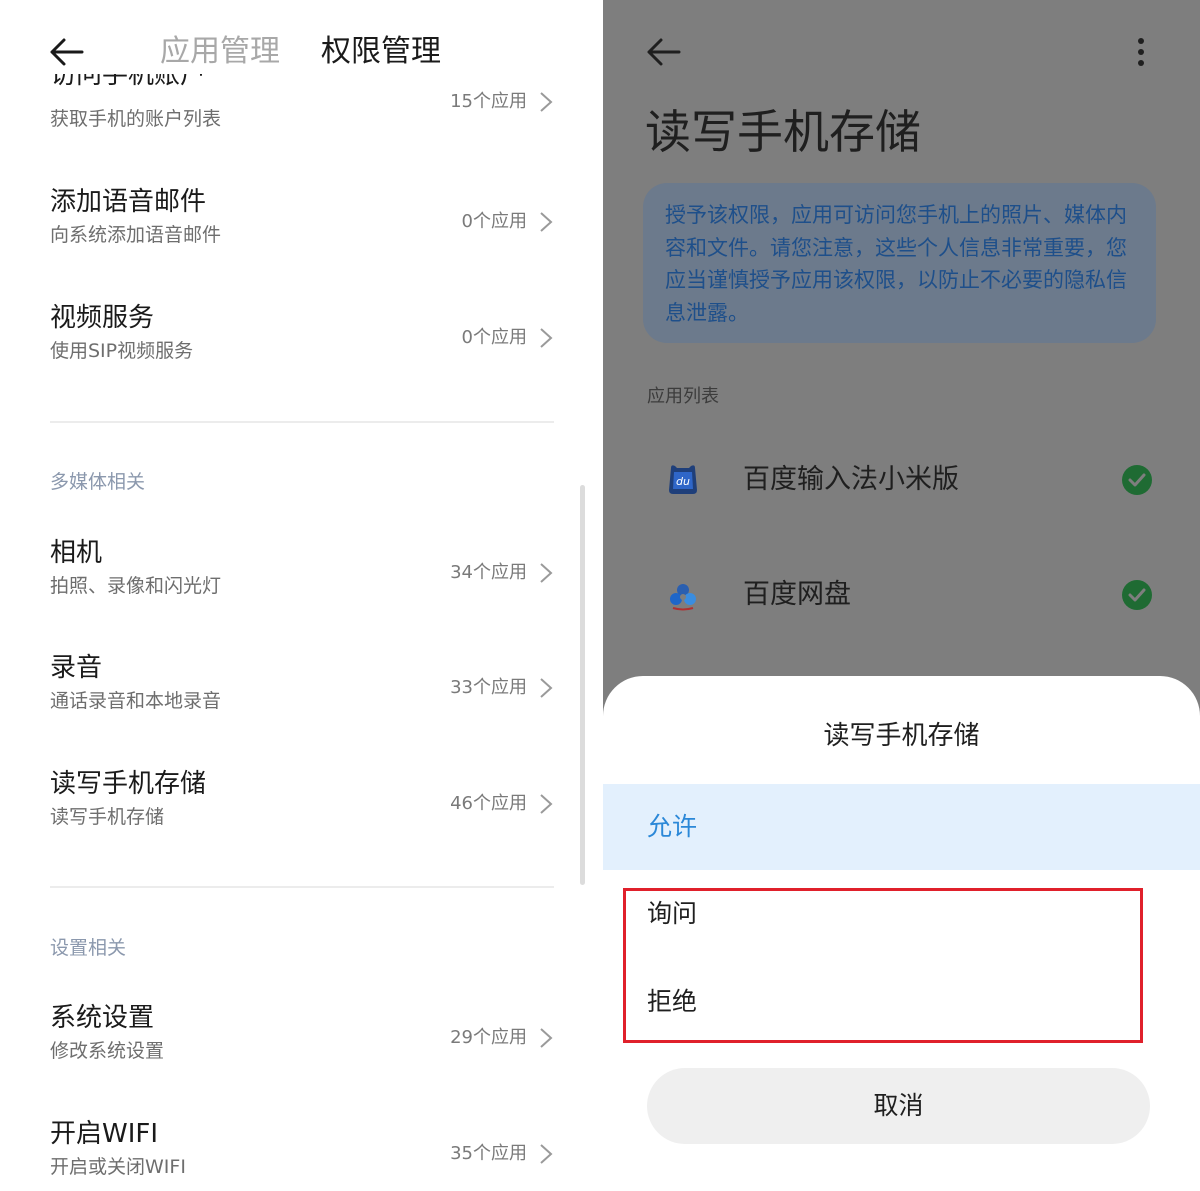  What do you see at coordinates (797, 594) in the screenshot?
I see `app-name: 百度网盘` at bounding box center [797, 594].